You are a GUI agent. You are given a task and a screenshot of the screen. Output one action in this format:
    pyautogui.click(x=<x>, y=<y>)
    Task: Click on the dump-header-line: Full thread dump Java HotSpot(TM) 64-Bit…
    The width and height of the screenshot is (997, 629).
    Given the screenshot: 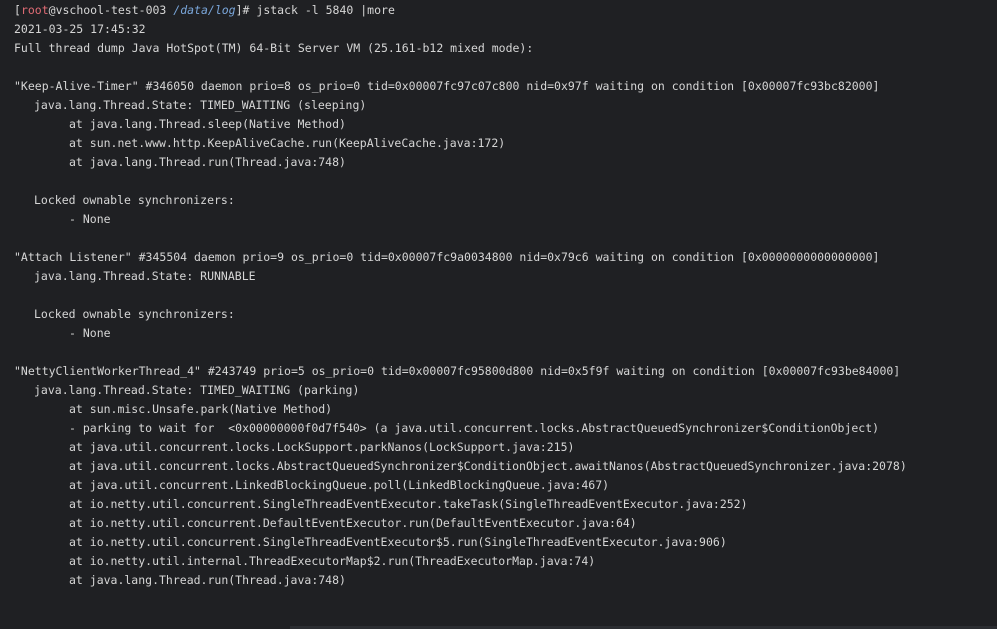 What is the action you would take?
    pyautogui.click(x=274, y=48)
    